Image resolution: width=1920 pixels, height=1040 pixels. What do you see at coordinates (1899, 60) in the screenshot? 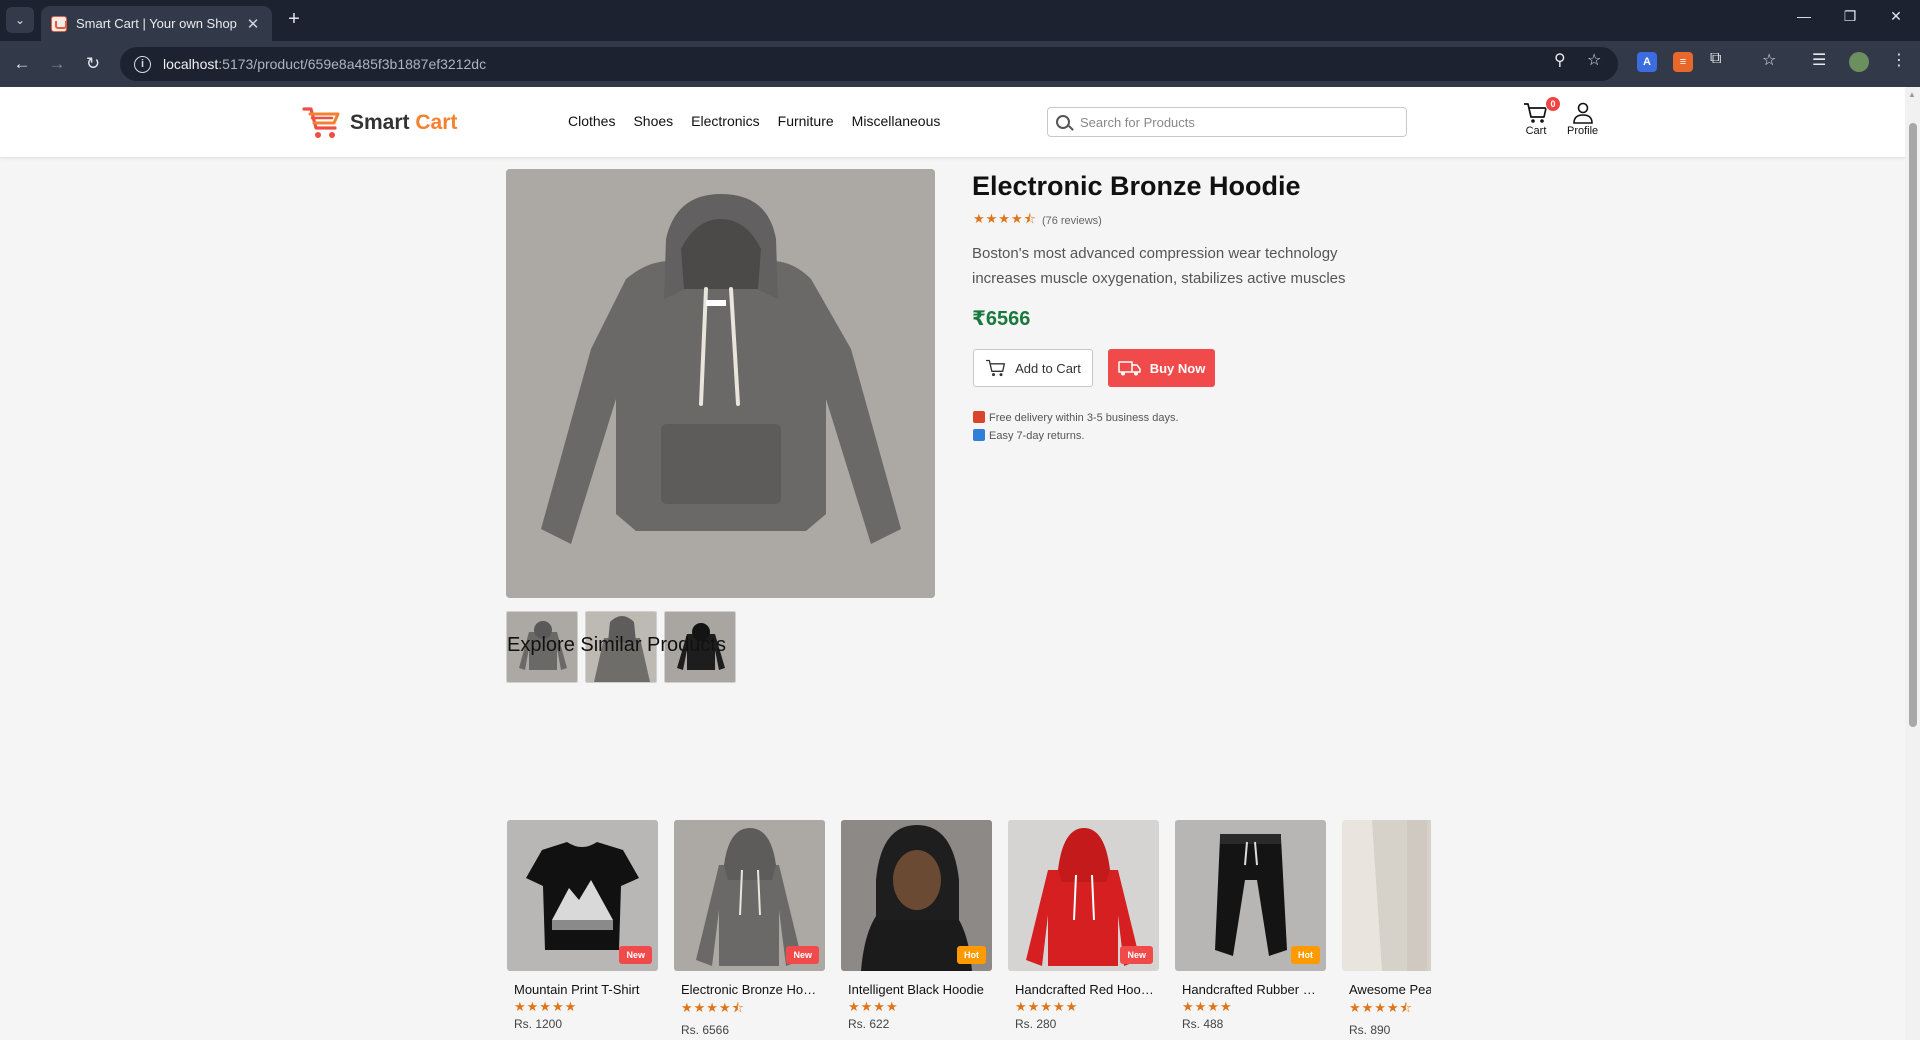
I see `menu-kebab-icon: ⋮` at bounding box center [1899, 60].